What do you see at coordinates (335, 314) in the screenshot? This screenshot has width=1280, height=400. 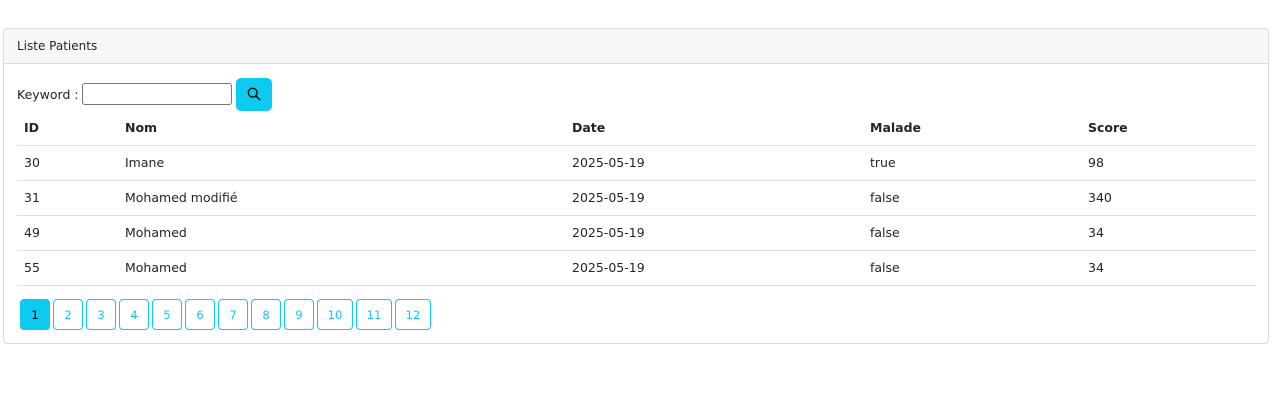 I see `page-button-10: 10` at bounding box center [335, 314].